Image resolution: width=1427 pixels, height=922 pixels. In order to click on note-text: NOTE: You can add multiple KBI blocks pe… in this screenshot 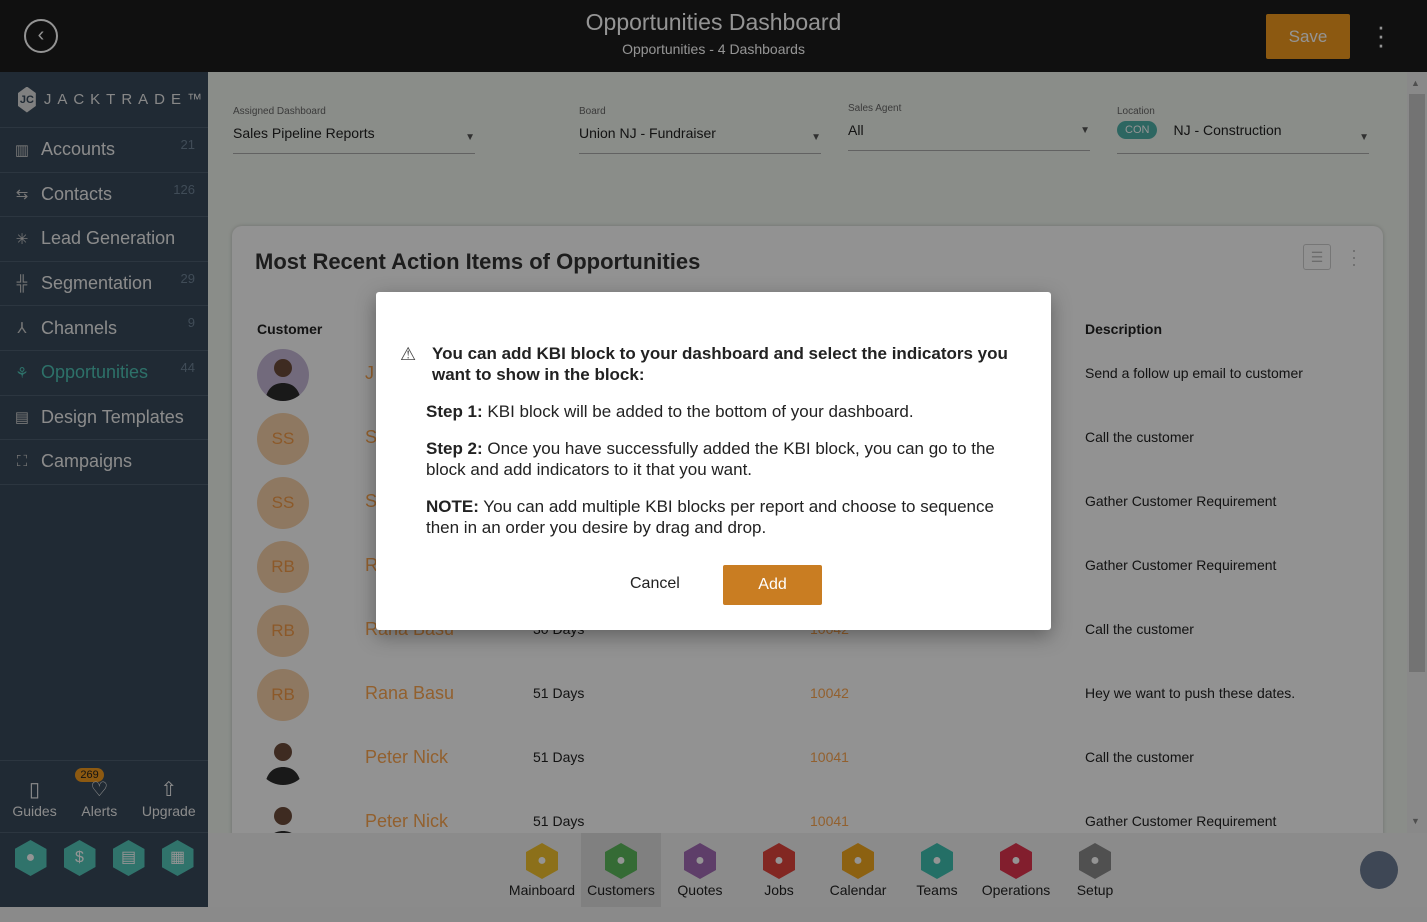, I will do `click(710, 517)`.